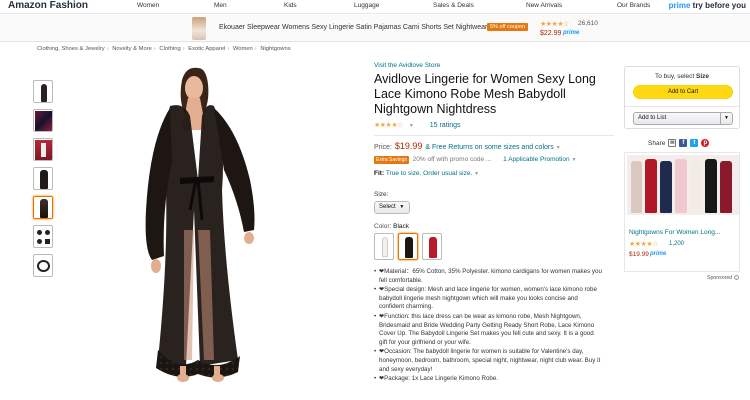 Image resolution: width=750 pixels, height=400 pixels. What do you see at coordinates (290, 5) in the screenshot?
I see `nav-kids: Kids` at bounding box center [290, 5].